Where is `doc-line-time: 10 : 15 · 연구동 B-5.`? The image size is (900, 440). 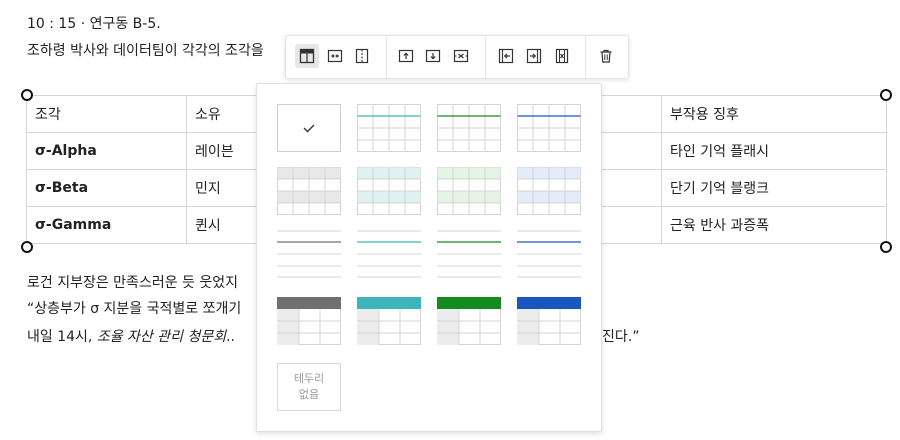
doc-line-time: 10 : 15 · 연구동 B-5. is located at coordinates (94, 24).